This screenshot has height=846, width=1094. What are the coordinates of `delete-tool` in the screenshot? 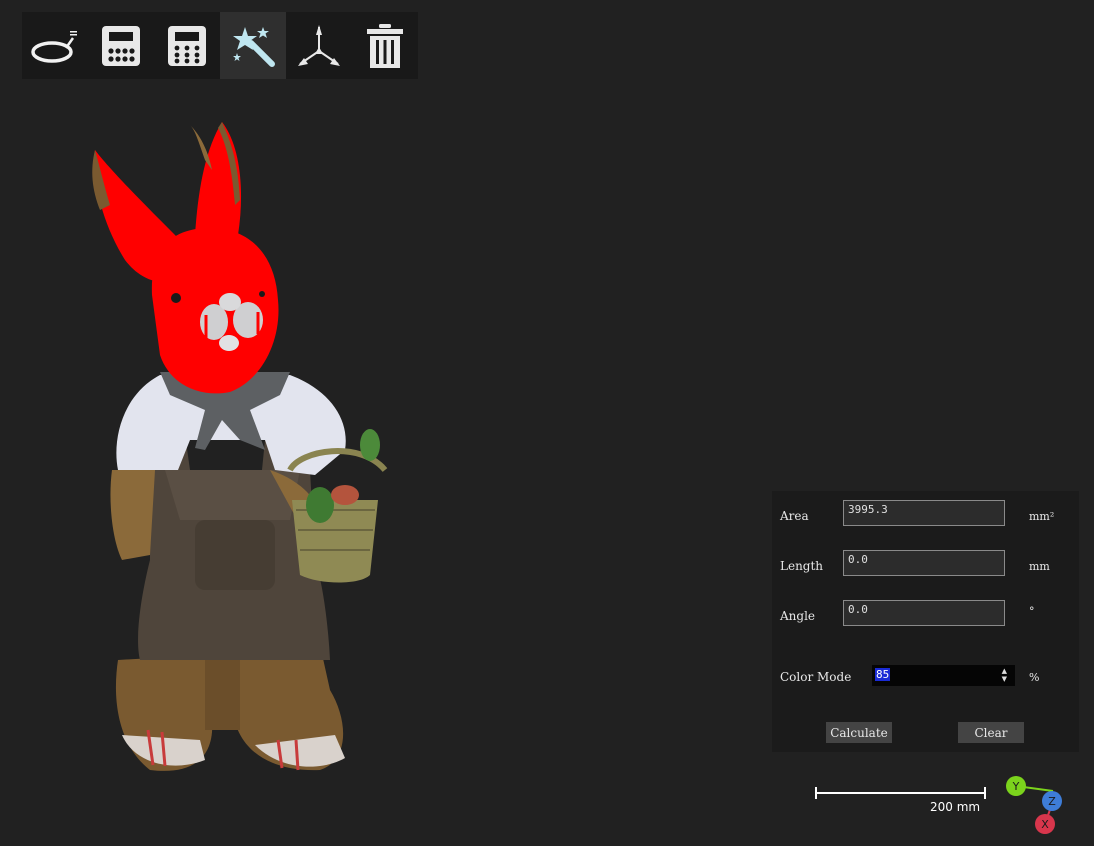 It's located at (385, 45).